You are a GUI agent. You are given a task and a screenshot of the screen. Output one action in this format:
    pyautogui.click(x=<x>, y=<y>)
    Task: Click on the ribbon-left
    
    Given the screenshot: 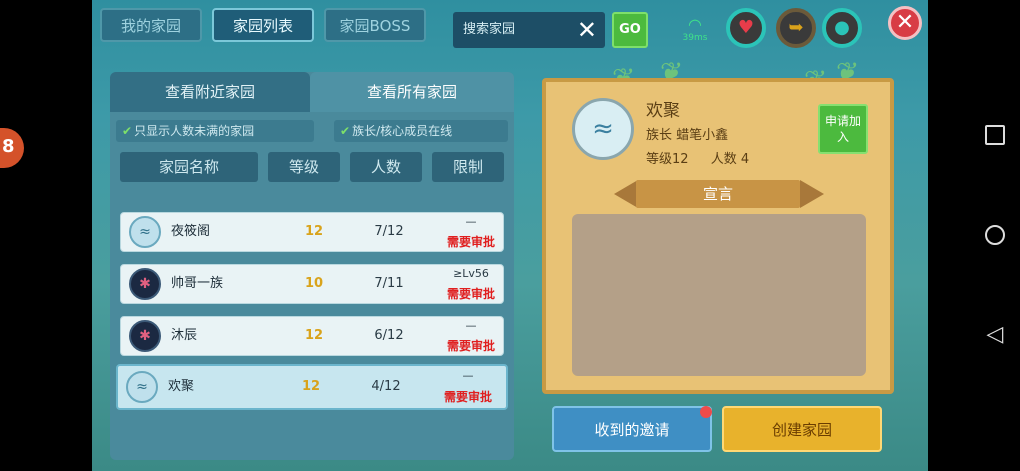 What is the action you would take?
    pyautogui.click(x=626, y=194)
    